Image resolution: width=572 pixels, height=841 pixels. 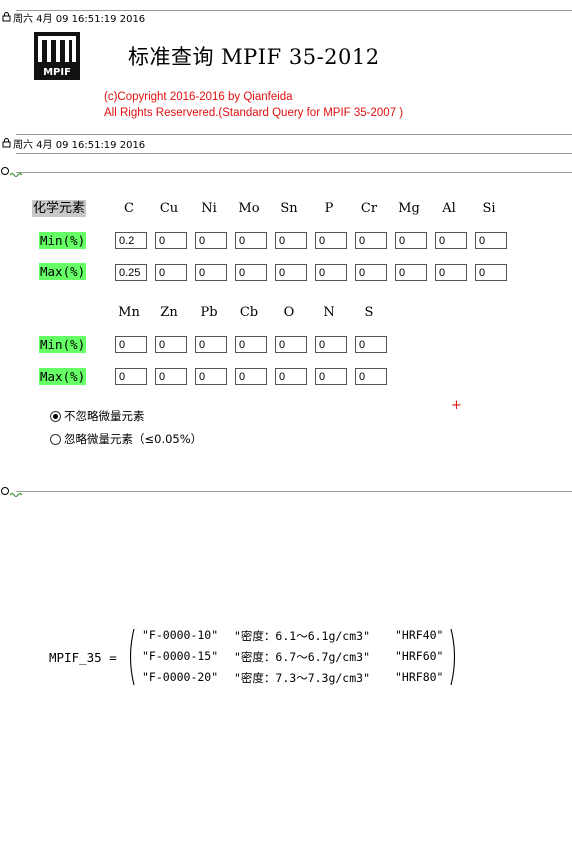 I want to click on element-header: Mn, so click(x=129, y=312).